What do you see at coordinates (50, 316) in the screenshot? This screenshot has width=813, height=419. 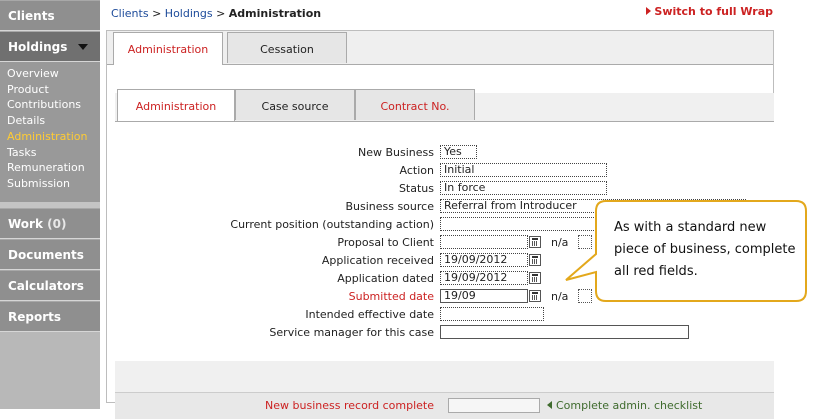 I see `nav-reports: Reports` at bounding box center [50, 316].